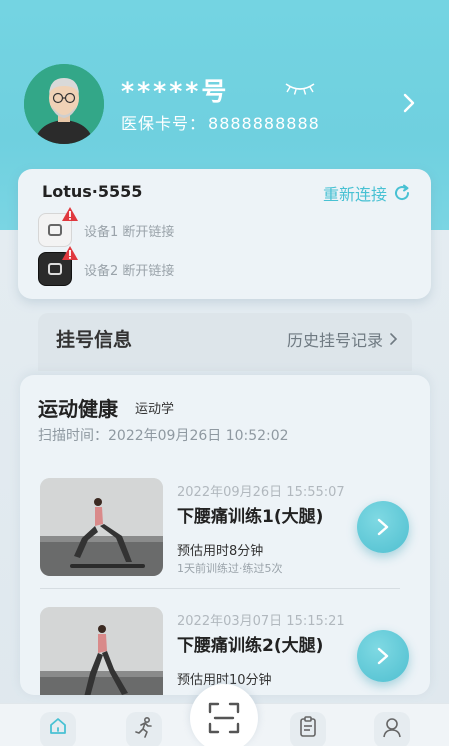 This screenshot has height=746, width=449. I want to click on avatar, so click(64, 104).